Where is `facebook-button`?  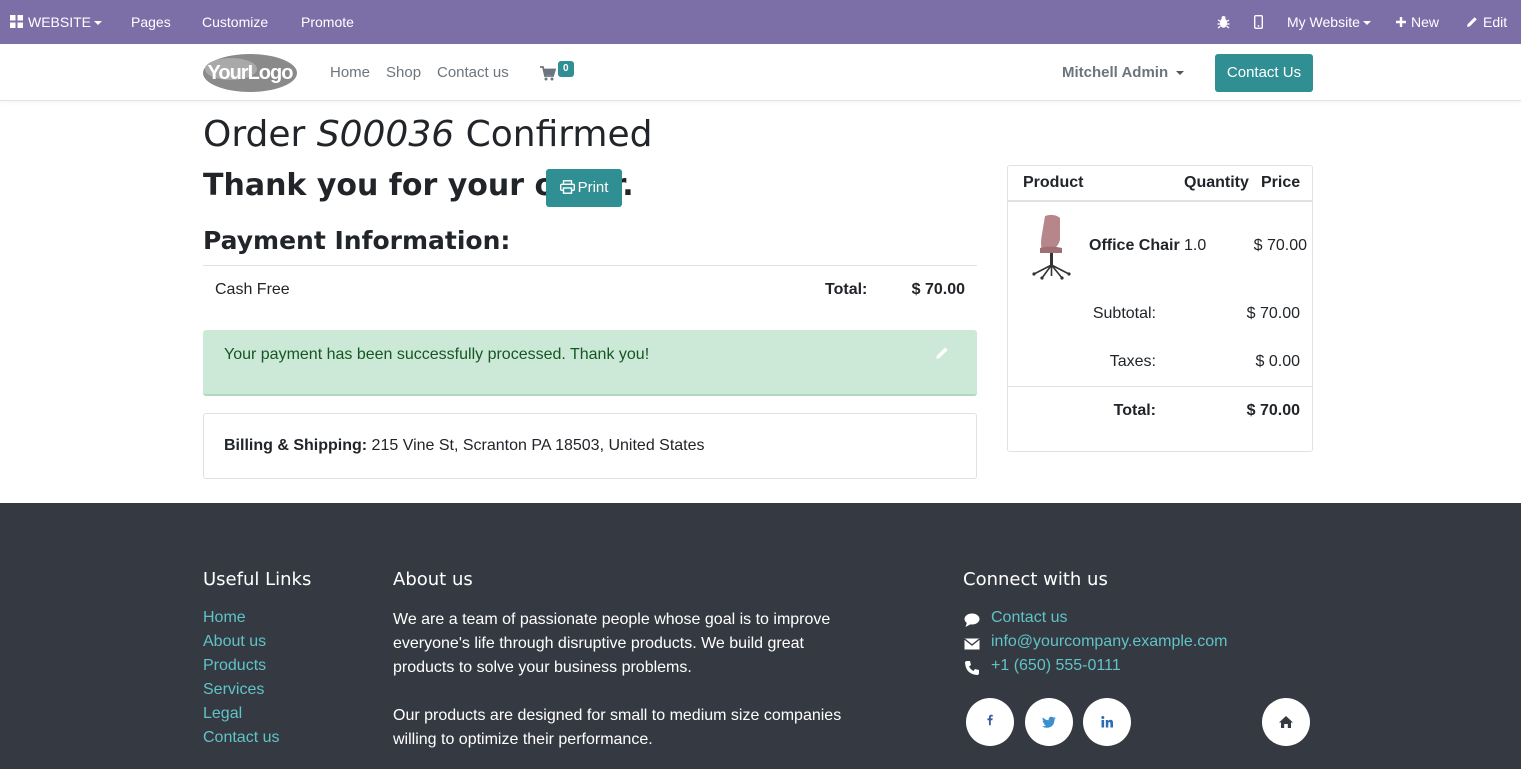 facebook-button is located at coordinates (990, 722).